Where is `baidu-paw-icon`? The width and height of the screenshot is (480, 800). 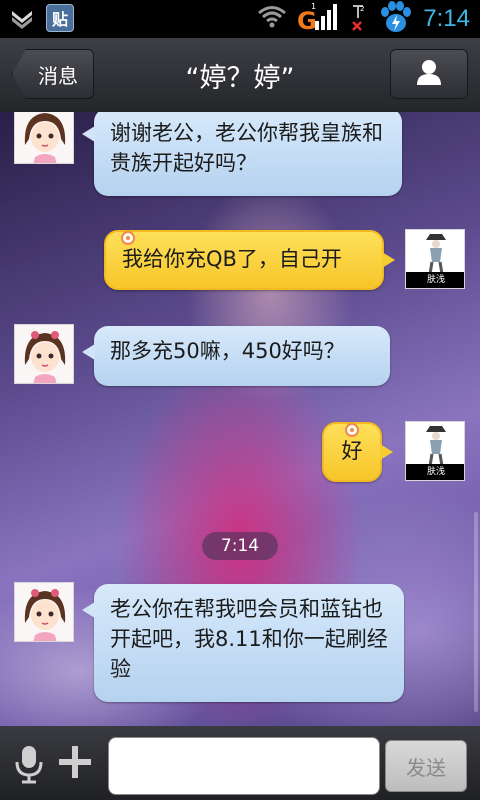 baidu-paw-icon is located at coordinates (395, 19).